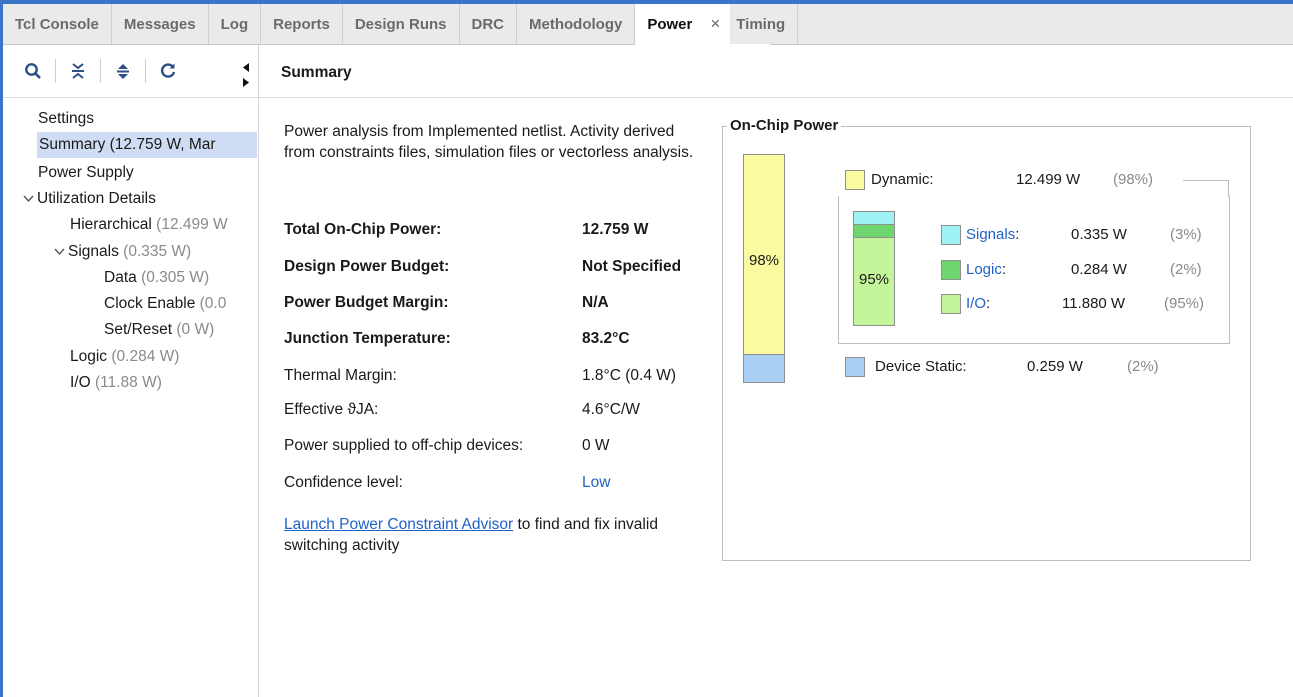 This screenshot has height=697, width=1293. What do you see at coordinates (120, 277) in the screenshot?
I see `tree-item-label: Data` at bounding box center [120, 277].